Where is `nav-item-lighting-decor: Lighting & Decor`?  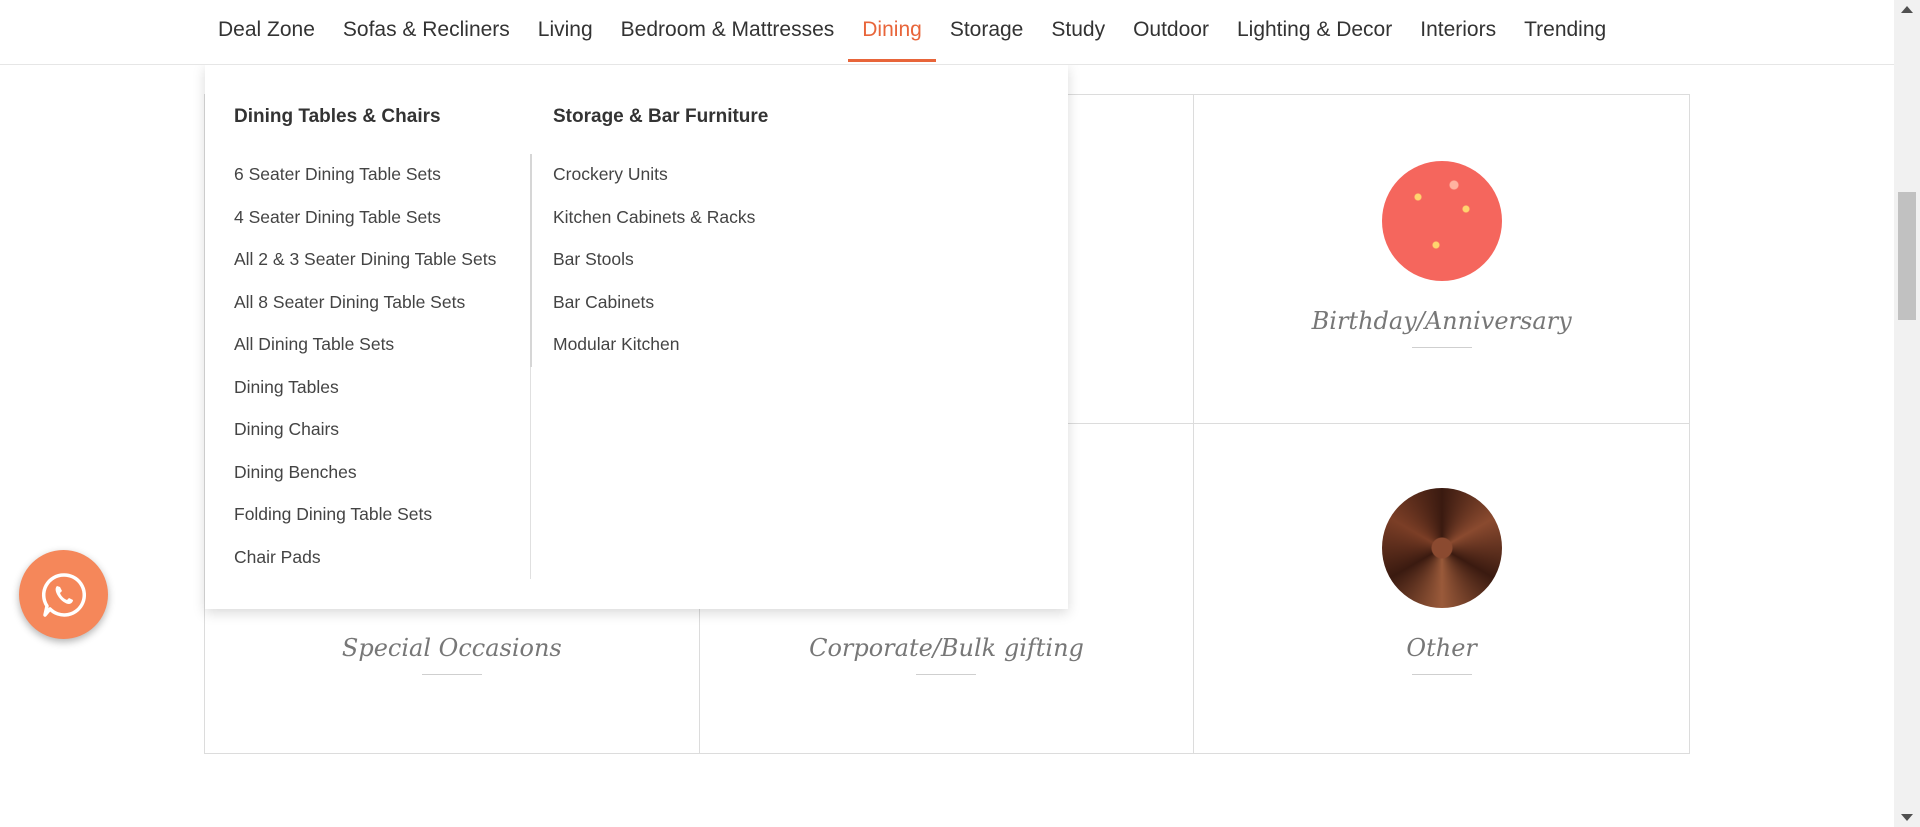 nav-item-lighting-decor: Lighting & Decor is located at coordinates (1314, 31).